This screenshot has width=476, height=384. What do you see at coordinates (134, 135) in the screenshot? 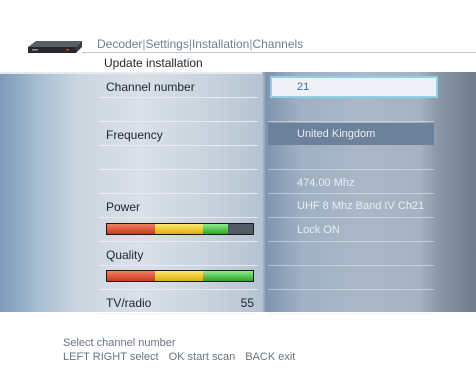
I see `frequency-label: Frequency` at bounding box center [134, 135].